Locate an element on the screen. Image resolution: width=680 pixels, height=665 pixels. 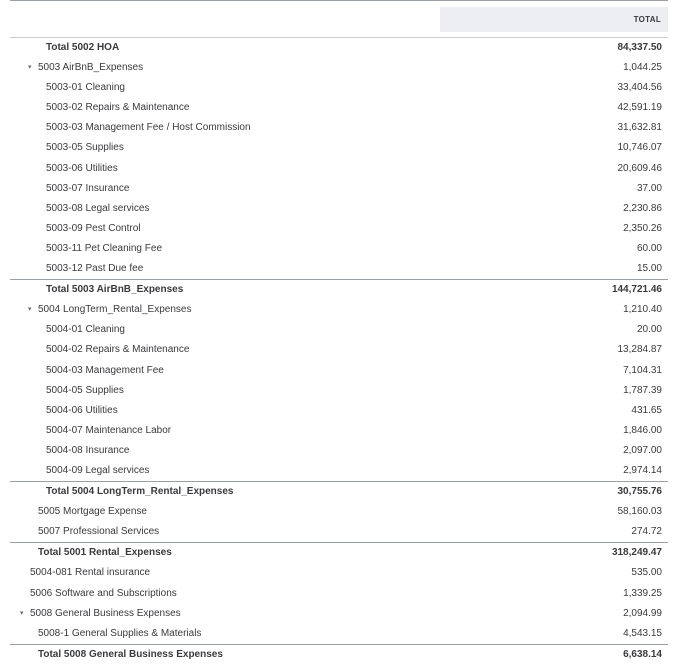
account-row: 5003-02 Repairs & Maintenance 42,591.19 is located at coordinates (339, 108).